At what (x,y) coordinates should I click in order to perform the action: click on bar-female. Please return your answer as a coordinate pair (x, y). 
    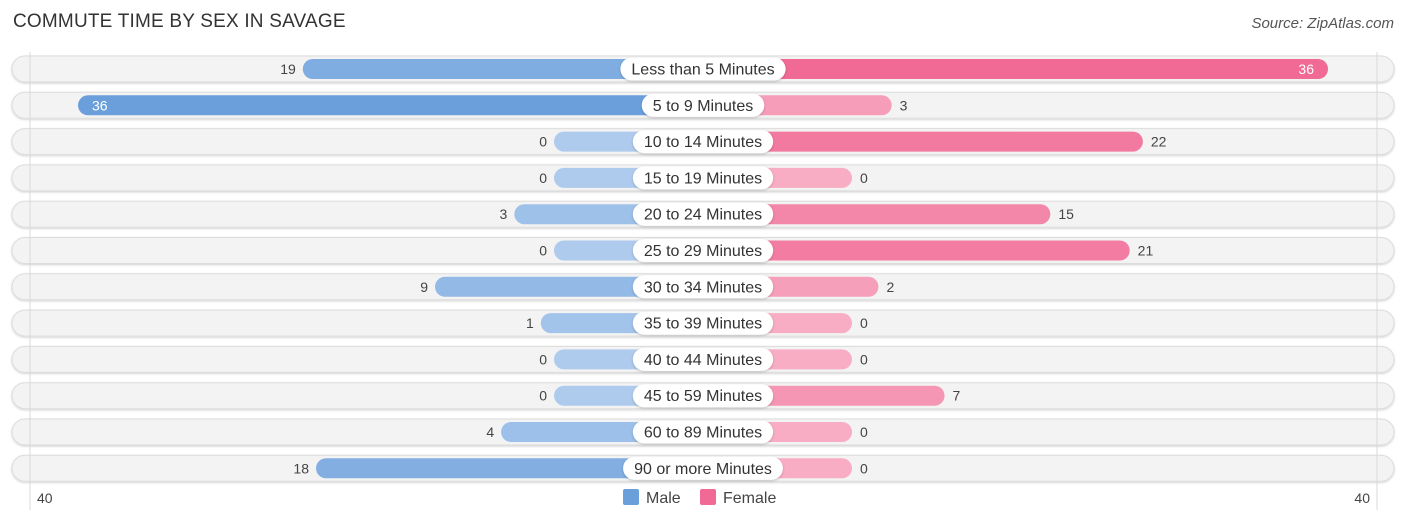
    Looking at the image, I should click on (1015, 69).